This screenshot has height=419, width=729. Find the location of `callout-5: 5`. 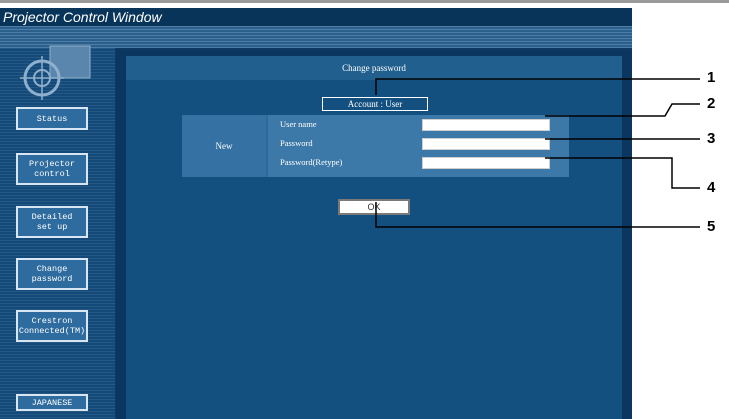

callout-5: 5 is located at coordinates (711, 226).